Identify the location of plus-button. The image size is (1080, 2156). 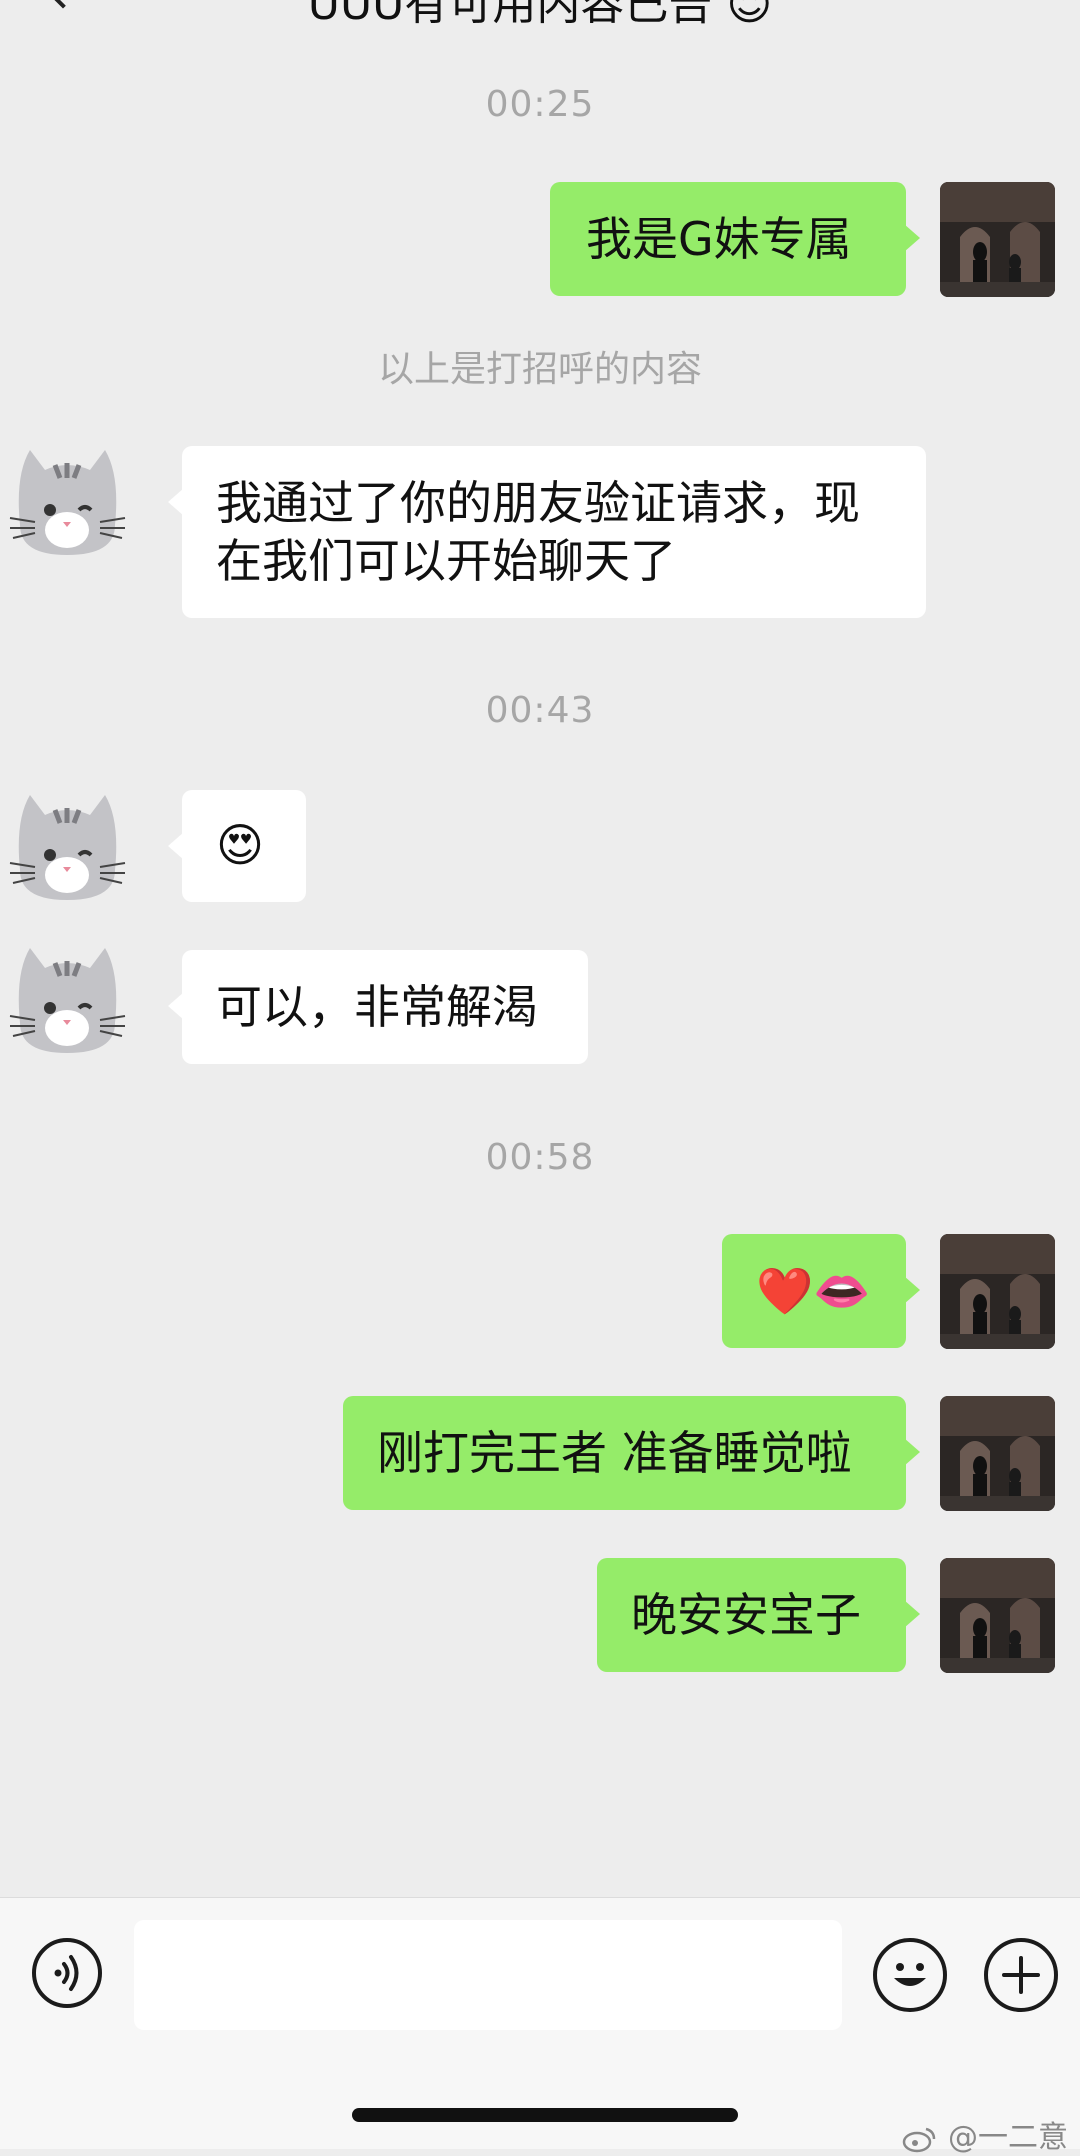
(1021, 1975).